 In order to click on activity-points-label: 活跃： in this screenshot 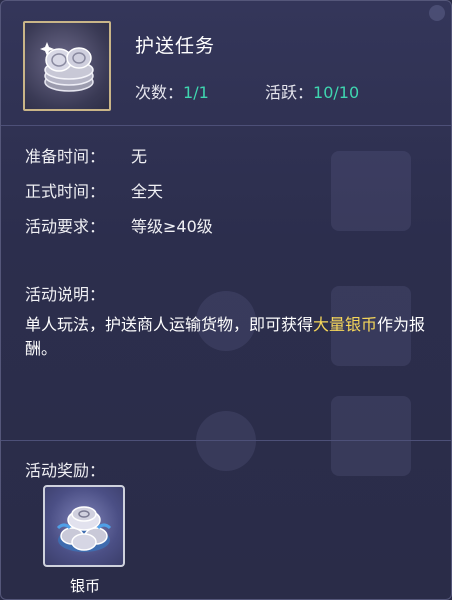, I will do `click(289, 92)`.